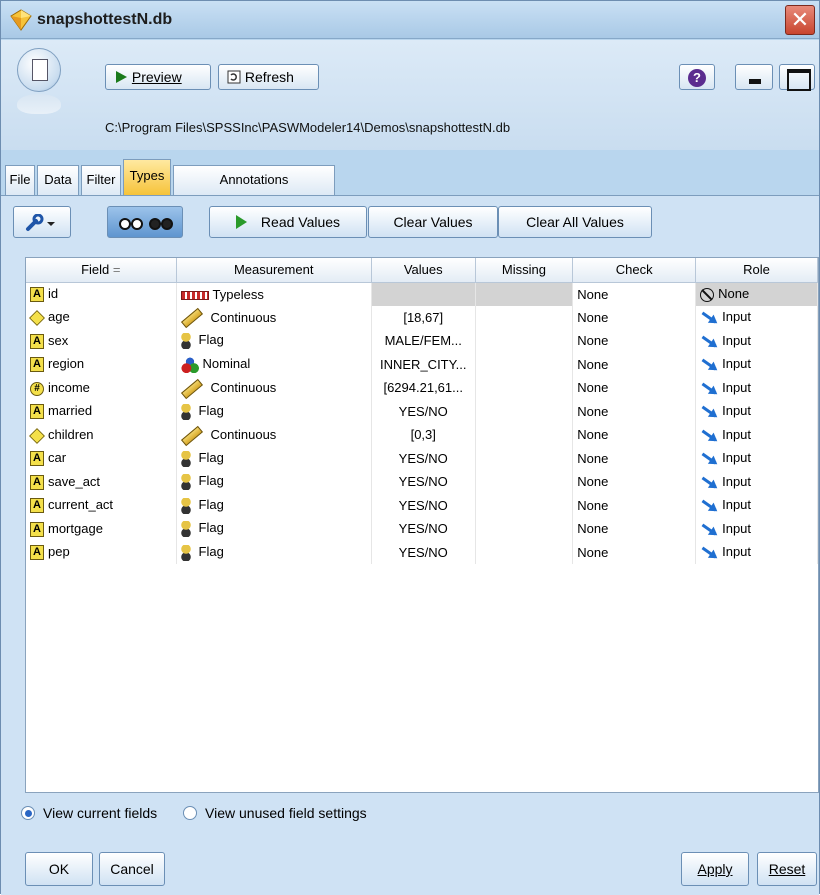  What do you see at coordinates (410, 20) in the screenshot?
I see `title-bar: snapshottestN.db ✕` at bounding box center [410, 20].